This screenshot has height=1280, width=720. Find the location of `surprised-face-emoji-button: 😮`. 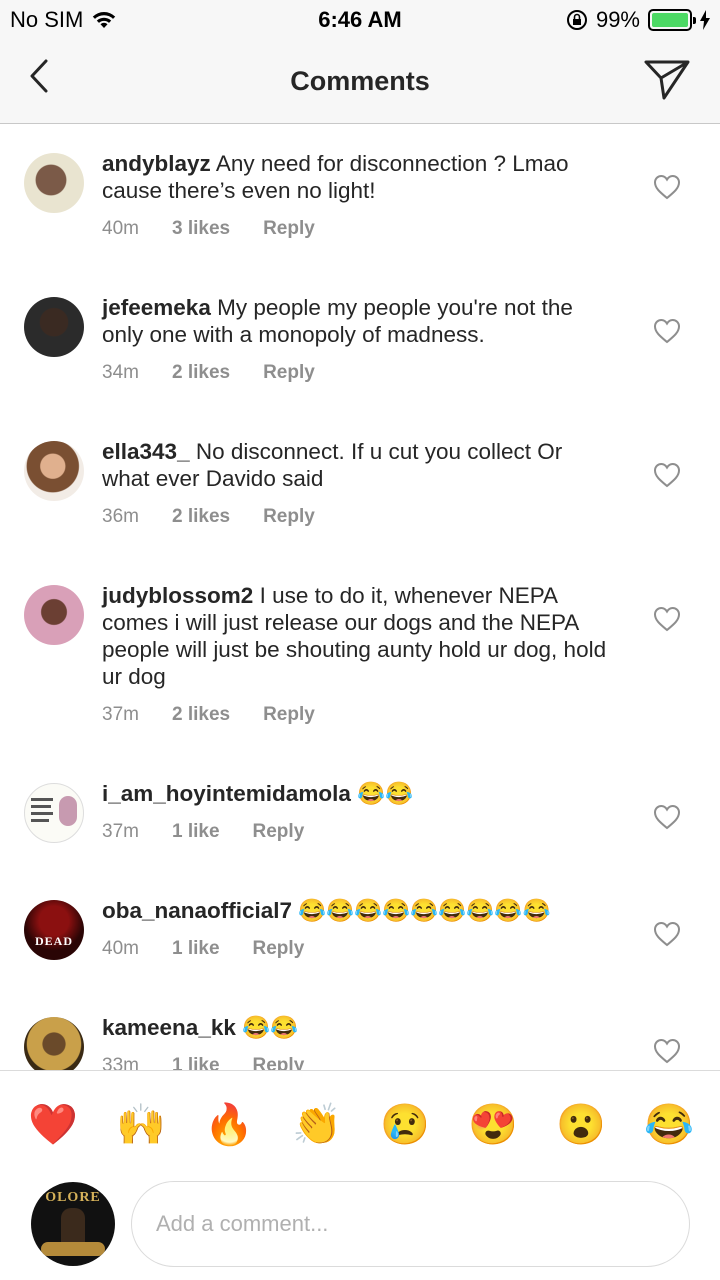

surprised-face-emoji-button: 😮 is located at coordinates (581, 1125).